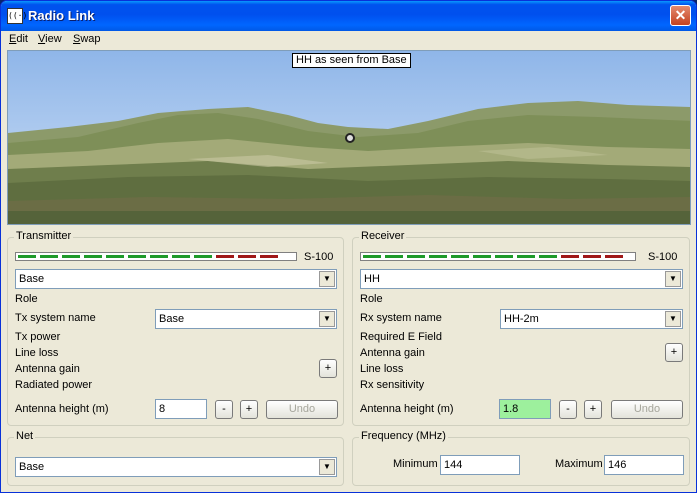 Image resolution: width=697 pixels, height=493 pixels. I want to click on rx-station-select: HH ▼, so click(521, 279).